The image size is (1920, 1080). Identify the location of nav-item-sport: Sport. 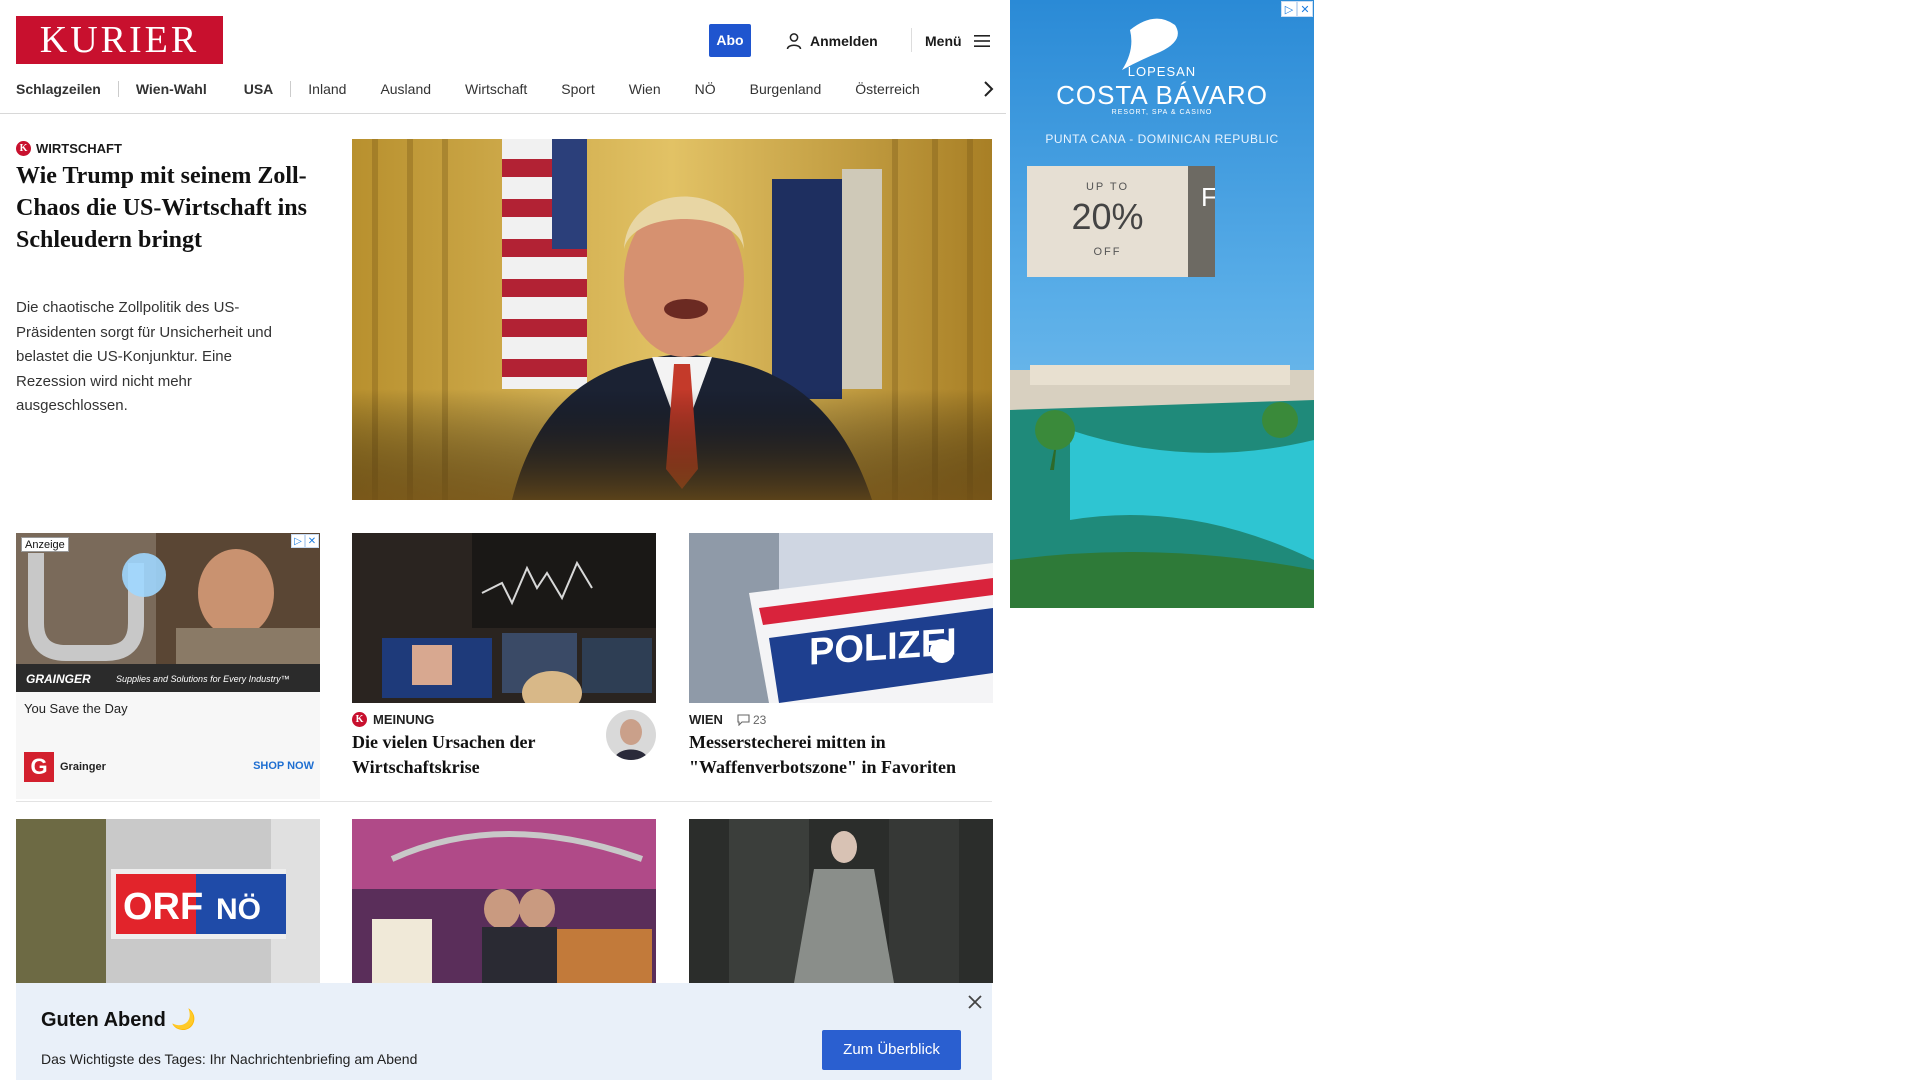
(577, 89).